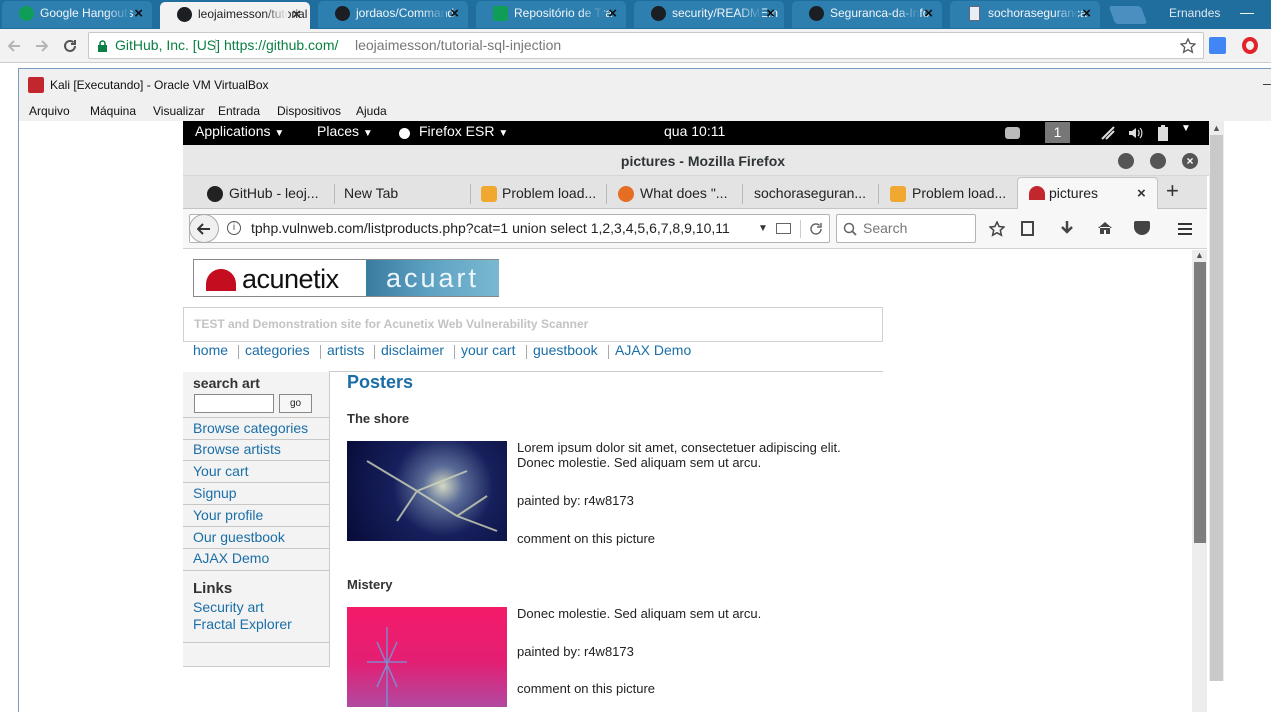 The image size is (1271, 713). I want to click on places-menu: Places ▼, so click(345, 131).